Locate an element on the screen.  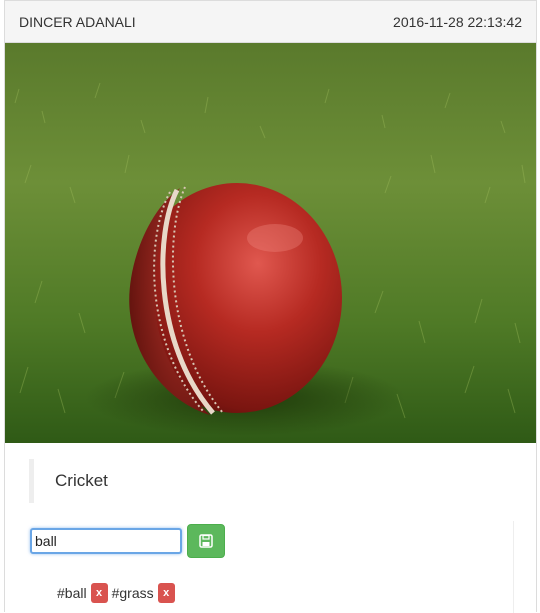
post-title: Cricket is located at coordinates (81, 480).